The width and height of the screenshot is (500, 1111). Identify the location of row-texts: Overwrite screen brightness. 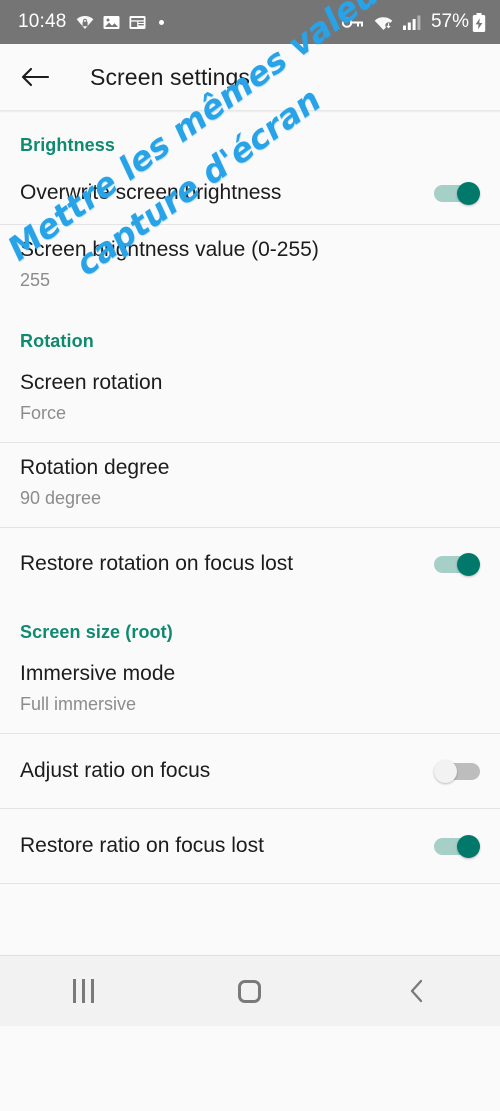
(150, 193).